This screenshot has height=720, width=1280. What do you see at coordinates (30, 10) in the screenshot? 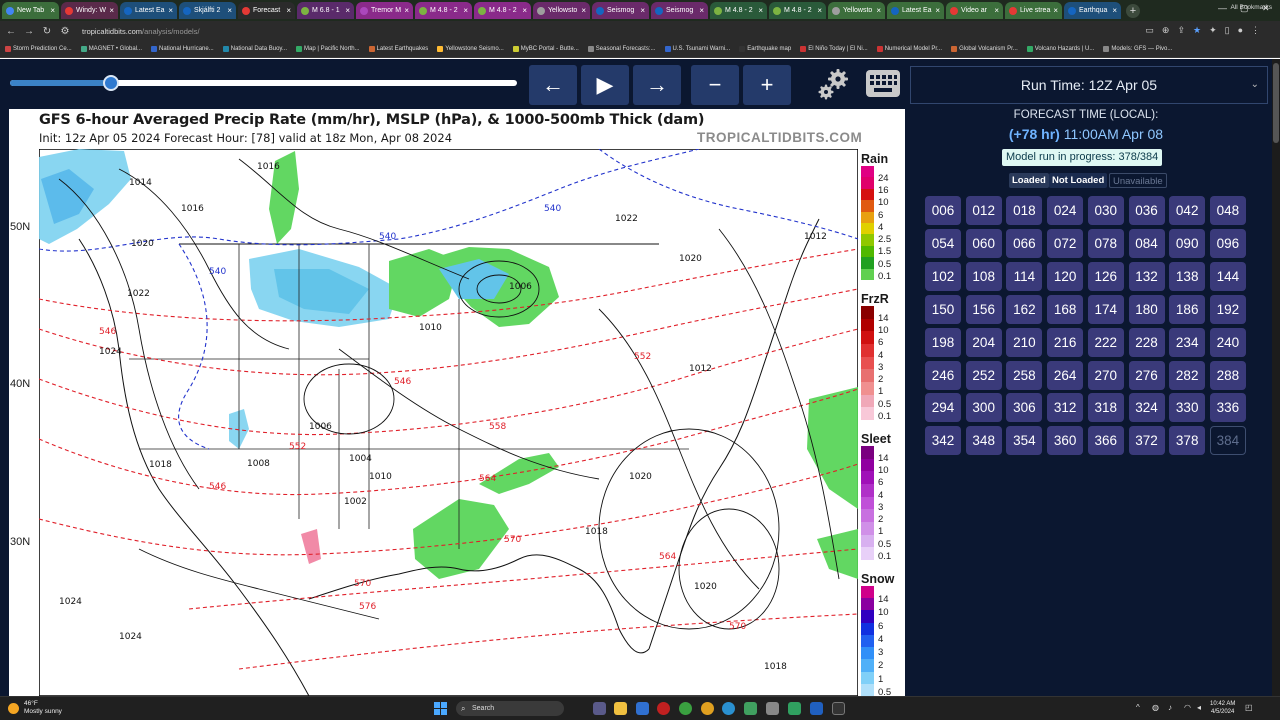
I see `browser-tab: New Tab ×` at bounding box center [30, 10].